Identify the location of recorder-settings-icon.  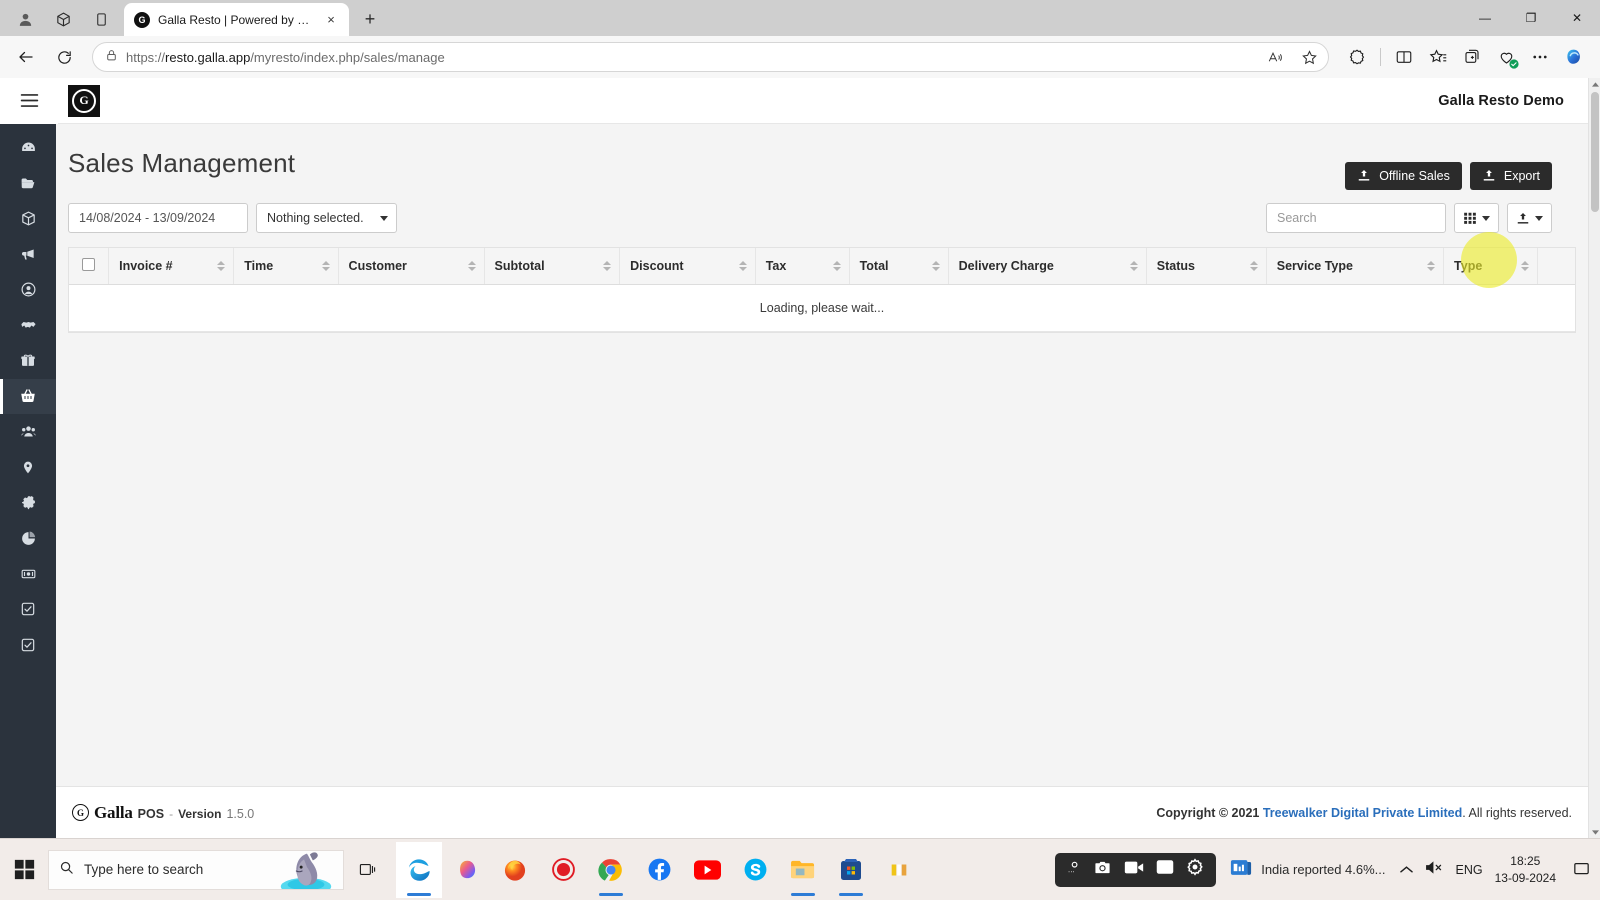
(1195, 869).